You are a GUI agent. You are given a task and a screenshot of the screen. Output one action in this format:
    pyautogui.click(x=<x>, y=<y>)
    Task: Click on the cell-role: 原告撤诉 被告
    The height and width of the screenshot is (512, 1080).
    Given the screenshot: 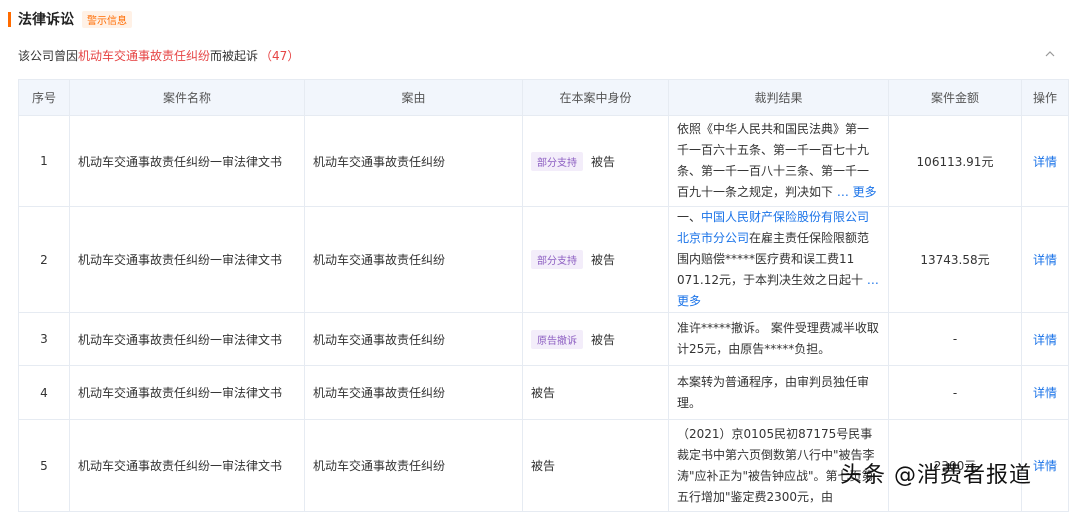 What is the action you would take?
    pyautogui.click(x=595, y=339)
    